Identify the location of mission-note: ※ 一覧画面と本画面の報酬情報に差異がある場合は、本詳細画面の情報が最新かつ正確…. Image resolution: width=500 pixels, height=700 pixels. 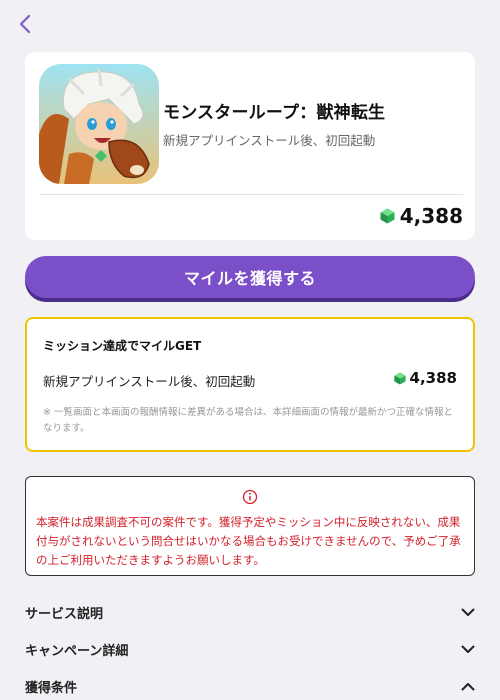
(248, 420).